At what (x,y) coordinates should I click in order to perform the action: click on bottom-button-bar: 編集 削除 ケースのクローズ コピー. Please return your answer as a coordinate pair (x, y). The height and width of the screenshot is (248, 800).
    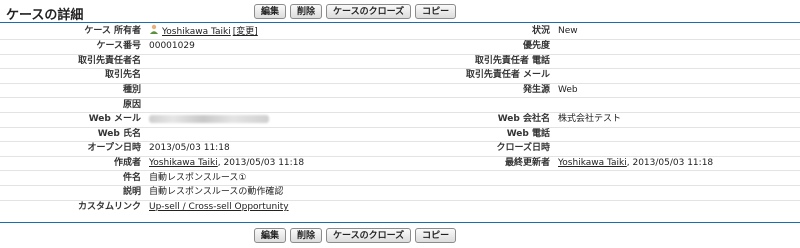
    Looking at the image, I should click on (355, 235).